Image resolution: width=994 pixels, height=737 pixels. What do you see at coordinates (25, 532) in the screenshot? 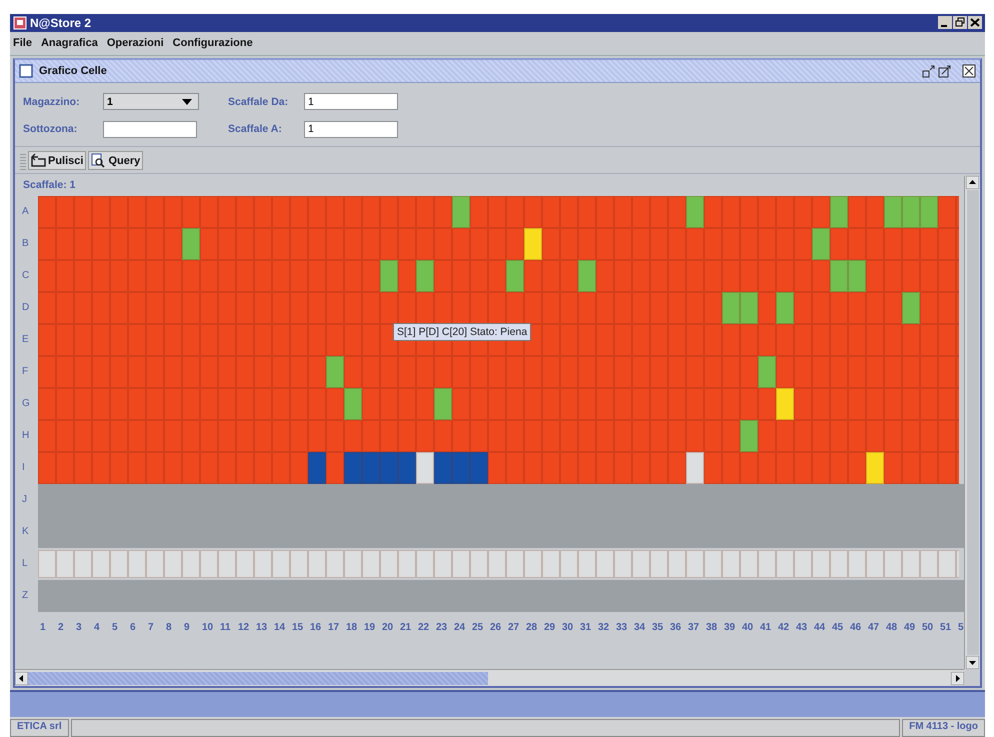
I see `row-label: K` at bounding box center [25, 532].